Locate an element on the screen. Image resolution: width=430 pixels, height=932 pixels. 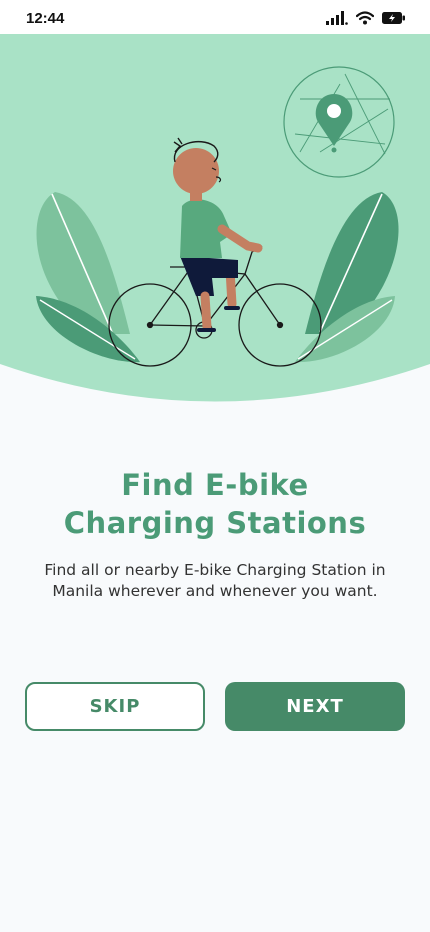
next-button: NEXT is located at coordinates (315, 706).